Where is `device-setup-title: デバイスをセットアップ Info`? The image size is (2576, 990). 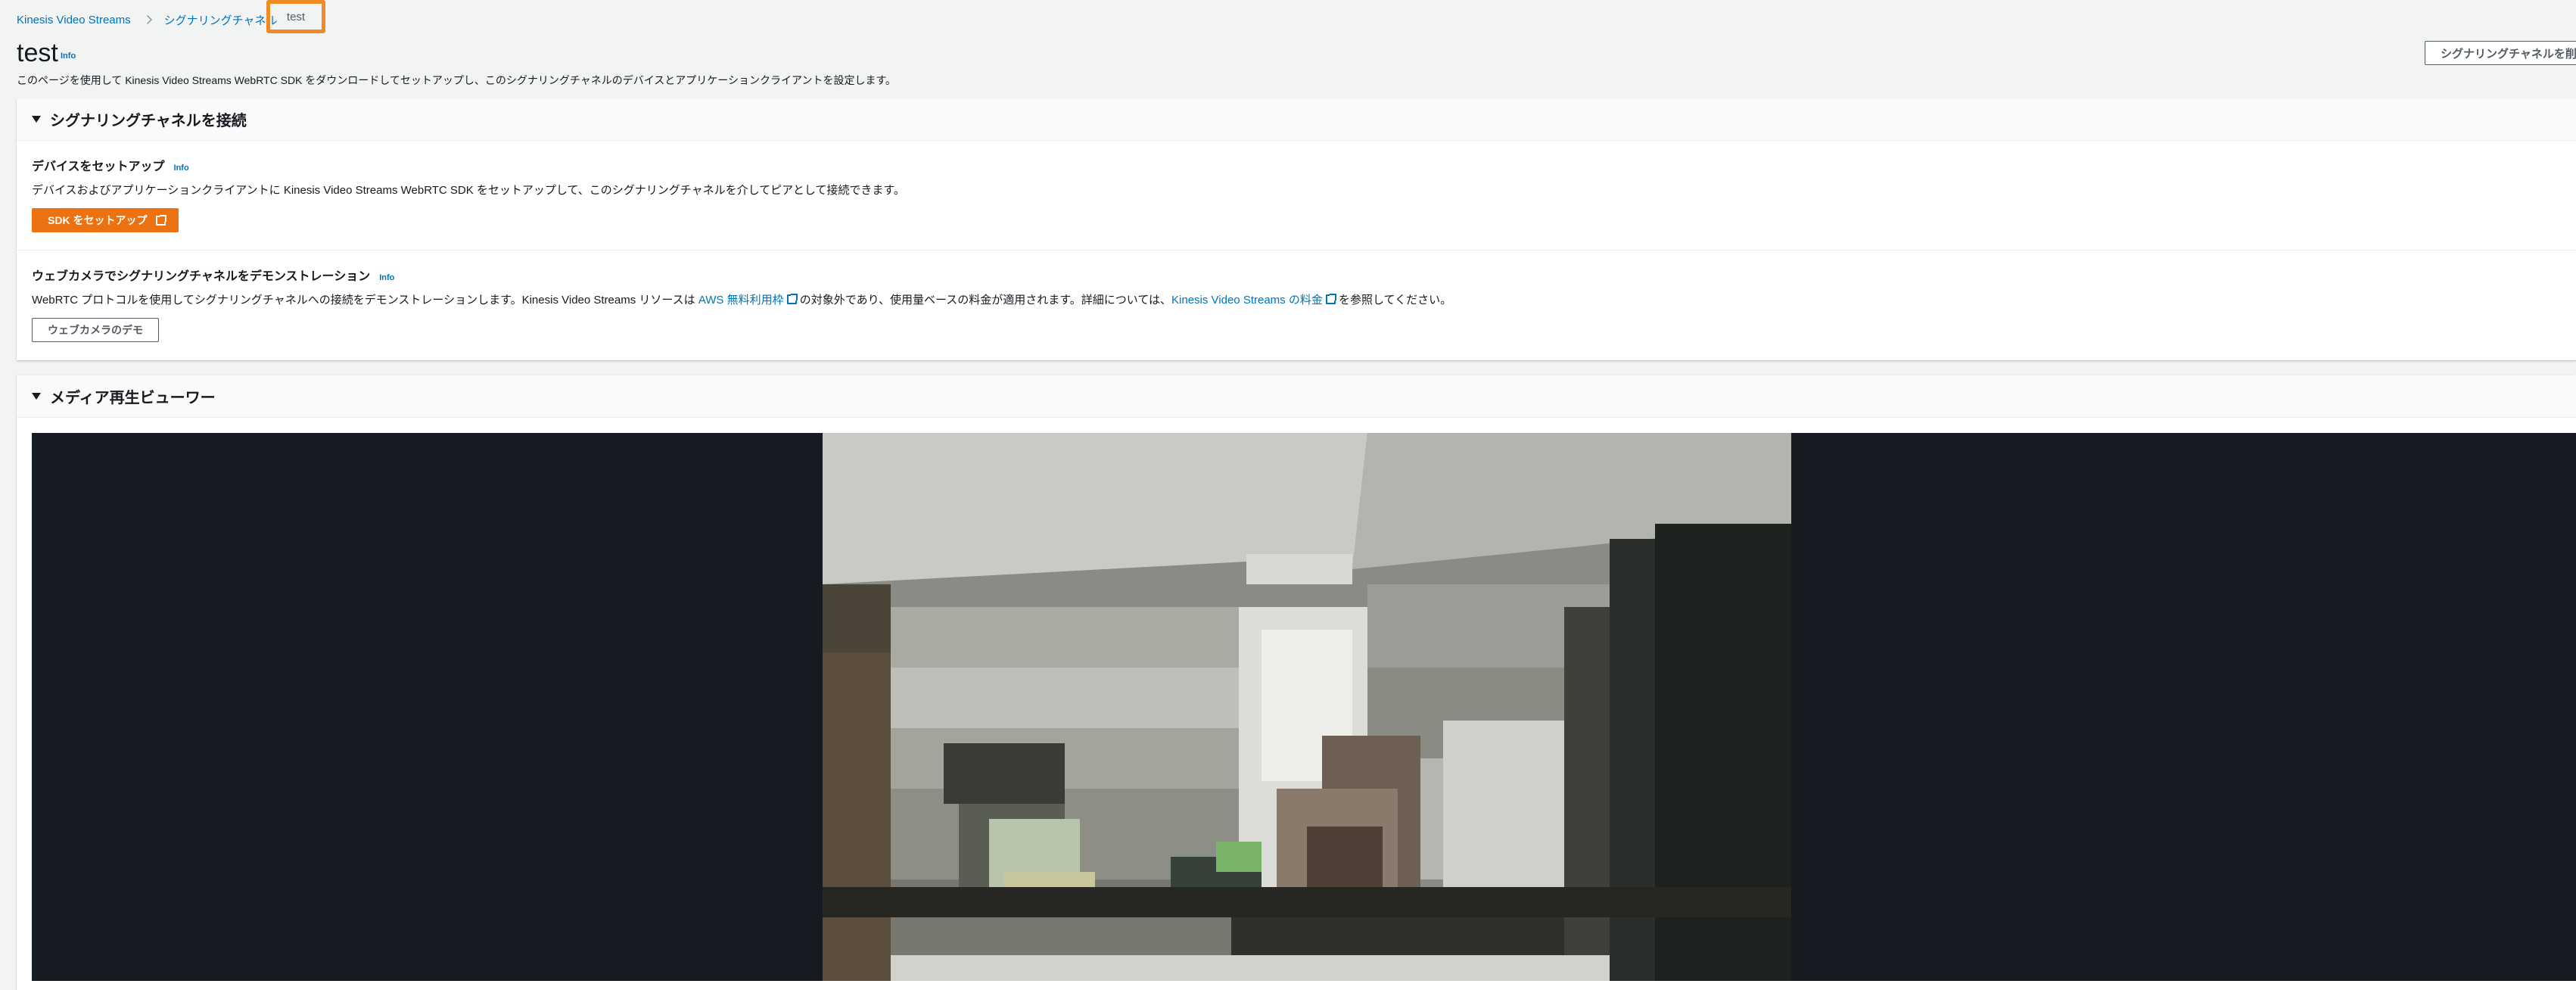 device-setup-title: デバイスをセットアップ Info is located at coordinates (1296, 165).